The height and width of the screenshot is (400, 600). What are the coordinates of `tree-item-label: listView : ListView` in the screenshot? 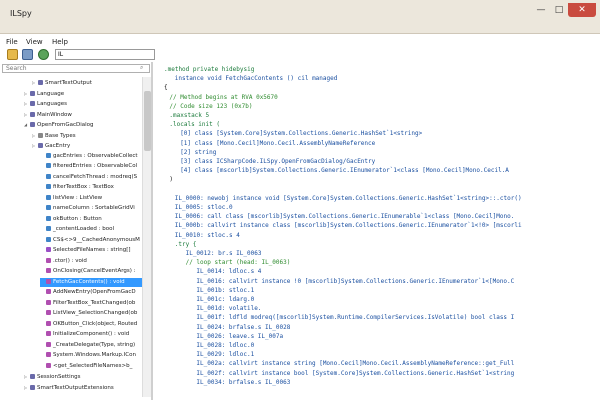 It's located at (78, 197).